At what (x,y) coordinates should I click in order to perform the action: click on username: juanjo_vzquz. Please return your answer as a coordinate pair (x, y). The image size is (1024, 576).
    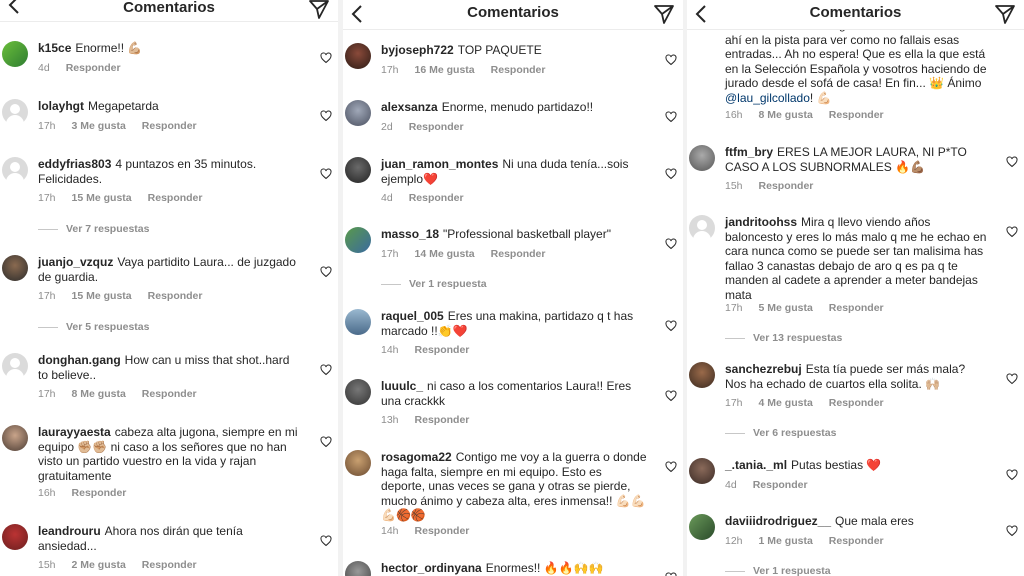
    Looking at the image, I should click on (75, 262).